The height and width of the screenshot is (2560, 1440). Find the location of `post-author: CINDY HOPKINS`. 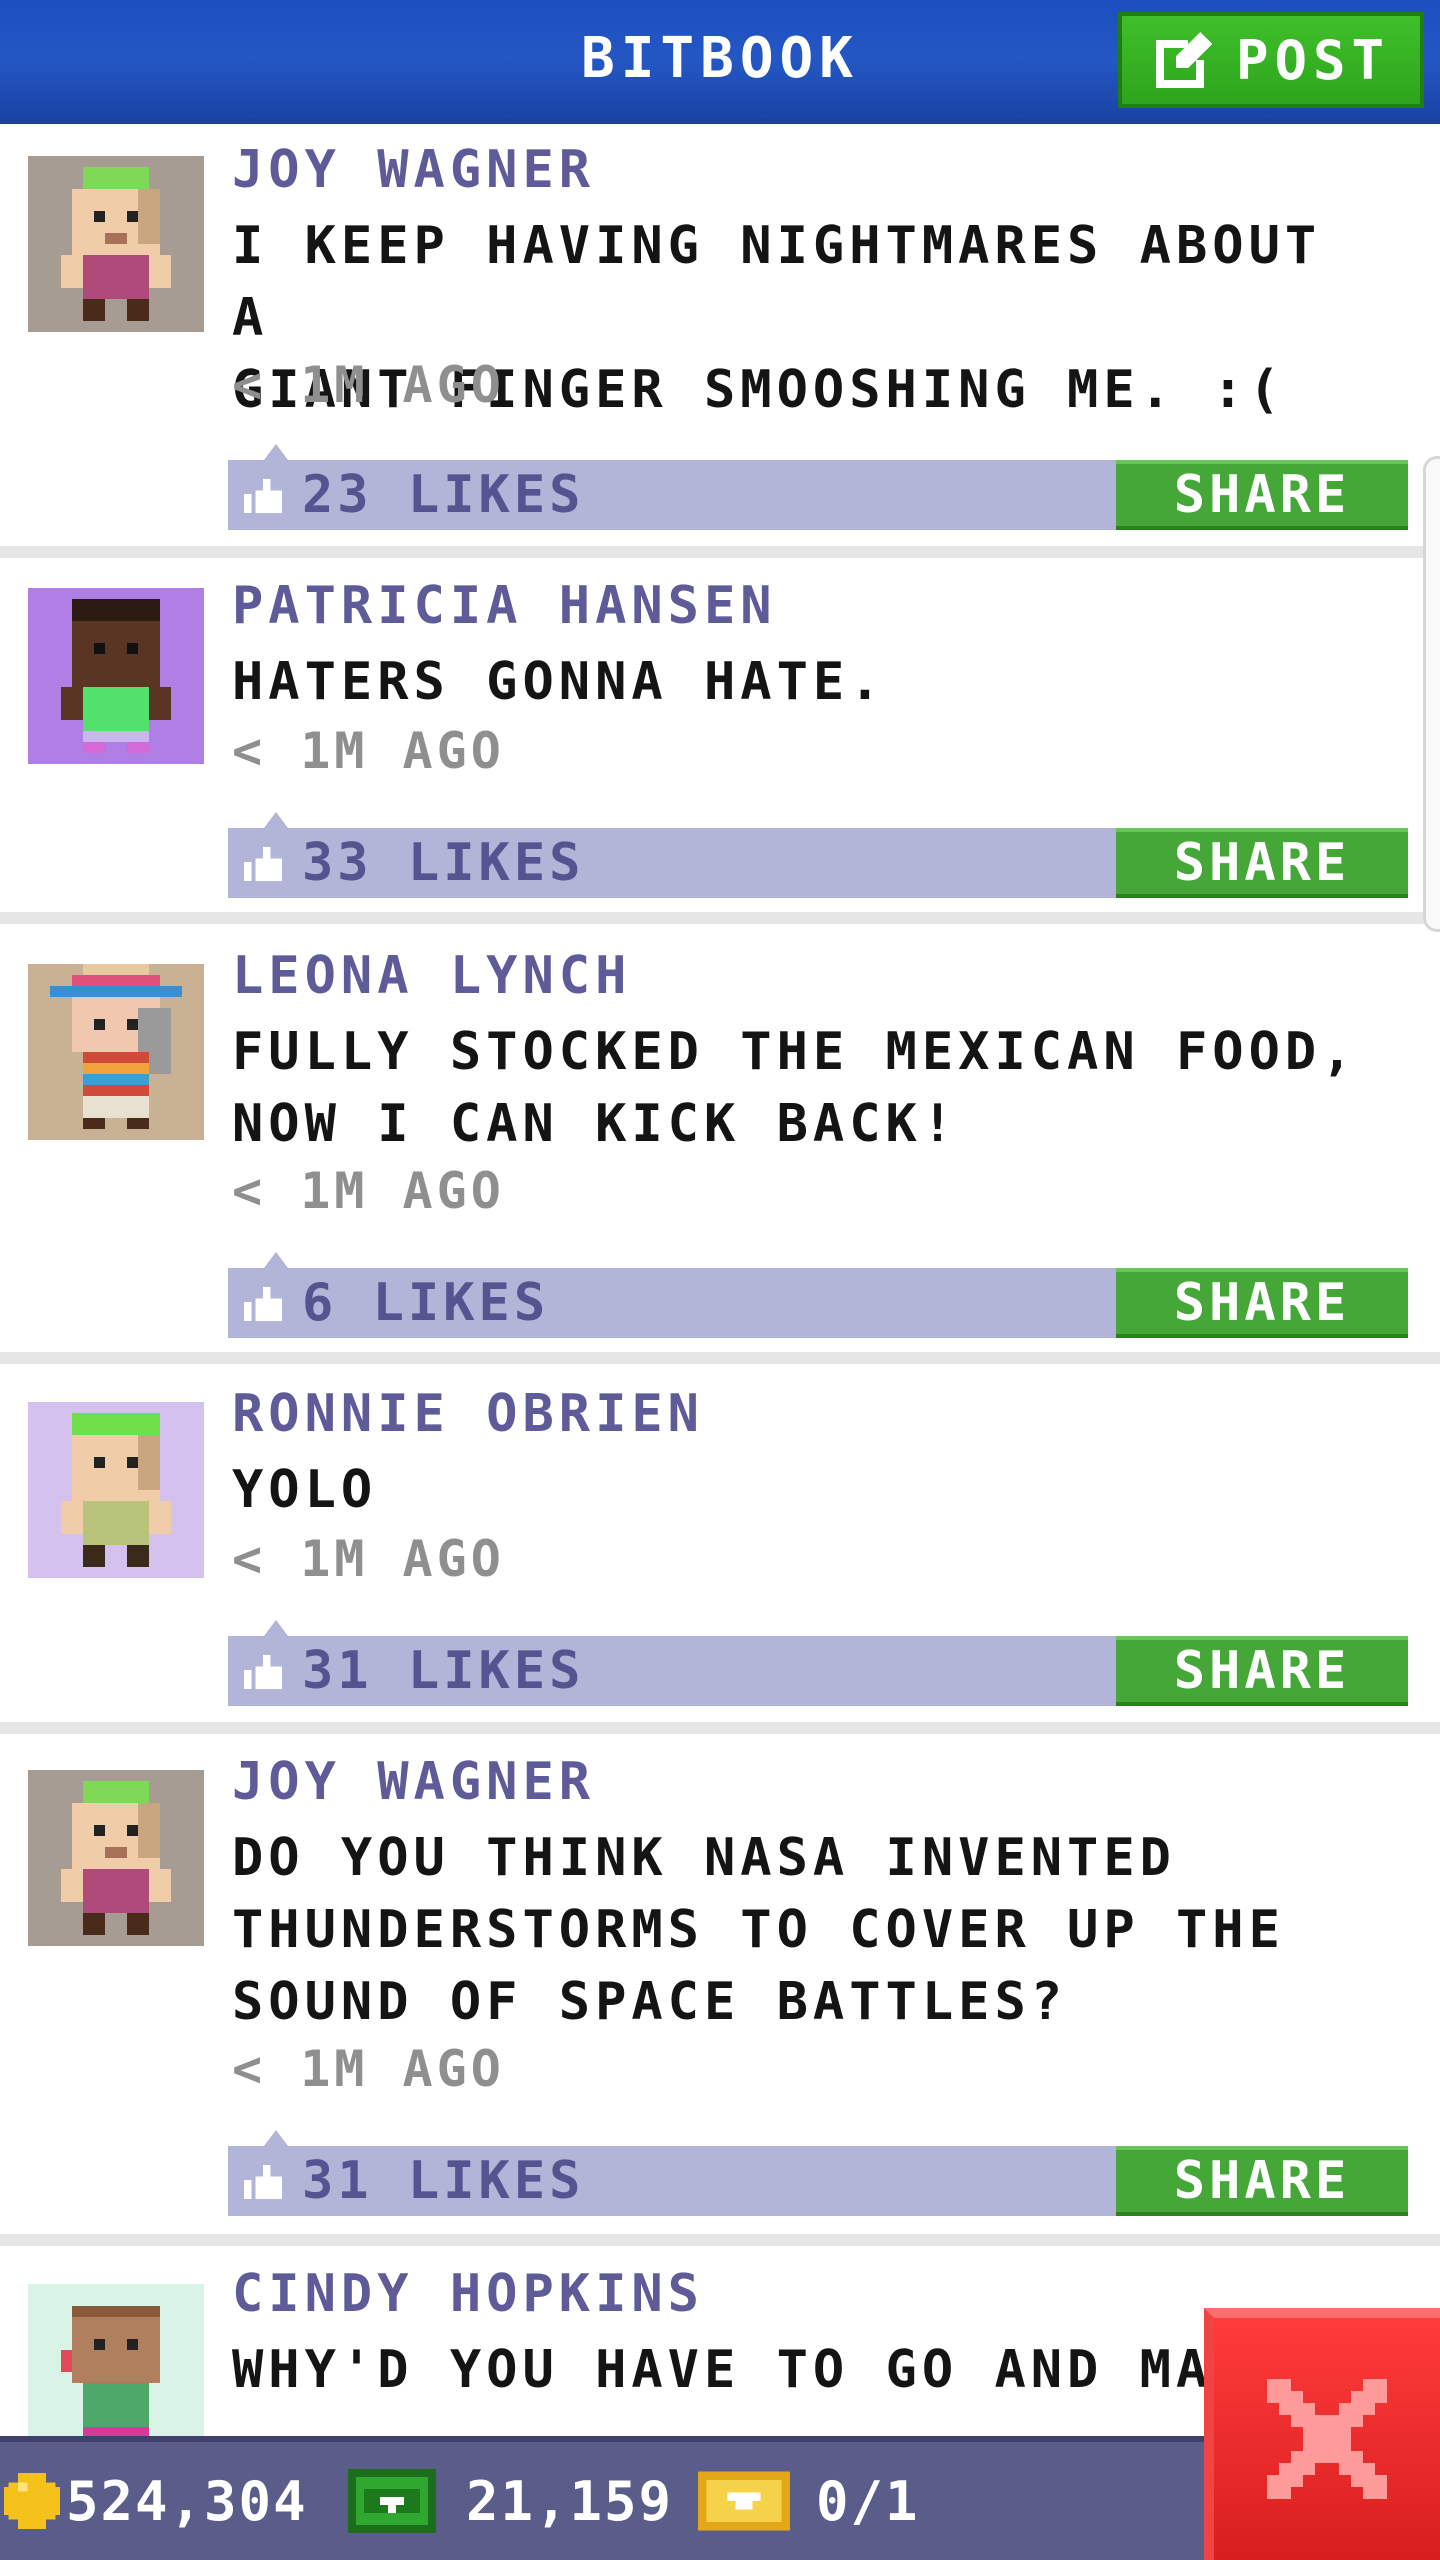

post-author: CINDY HOPKINS is located at coordinates (468, 2294).